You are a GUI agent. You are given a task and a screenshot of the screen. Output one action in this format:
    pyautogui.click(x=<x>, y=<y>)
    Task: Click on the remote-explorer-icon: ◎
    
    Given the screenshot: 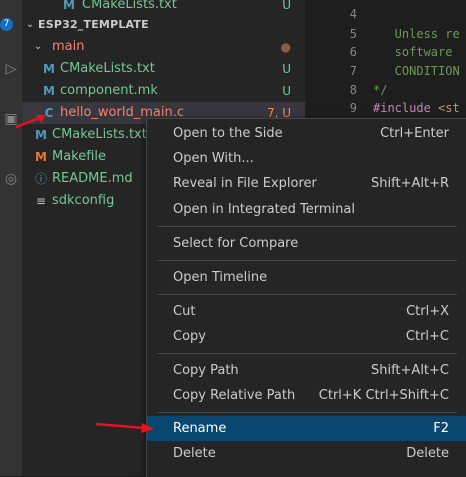 What is the action you would take?
    pyautogui.click(x=11, y=179)
    